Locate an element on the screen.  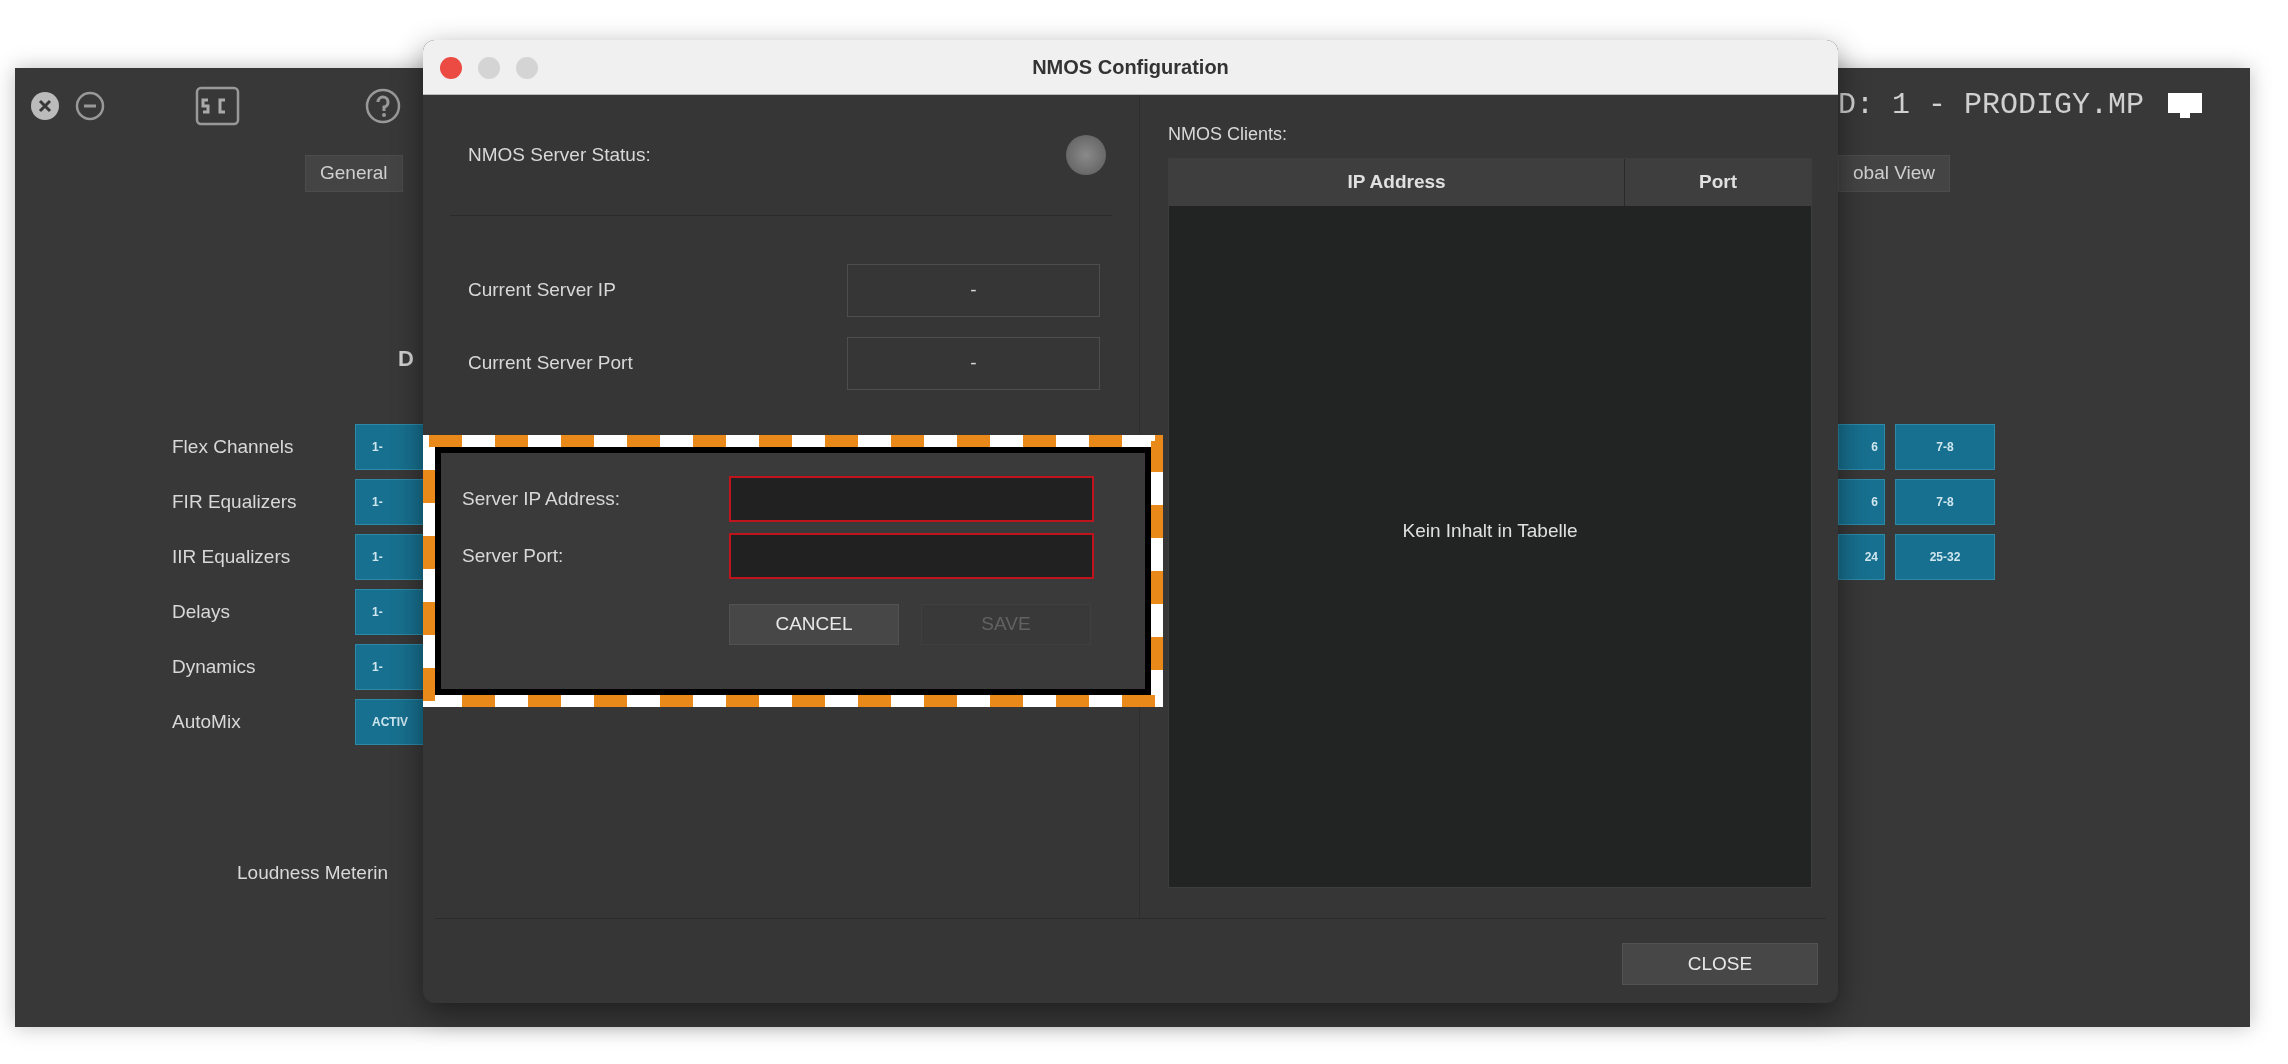
window-title: NMOS Configuration is located at coordinates (1130, 67).